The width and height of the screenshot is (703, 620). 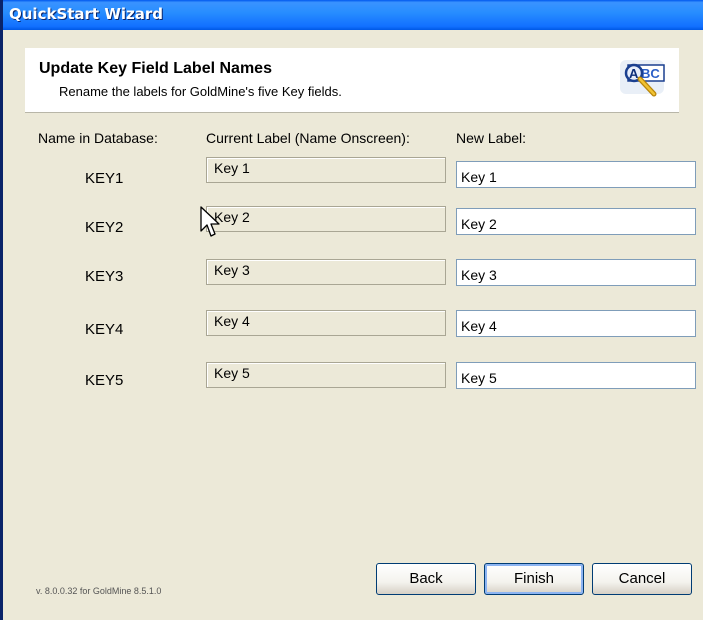 I want to click on version-label: v. 8.0.0.32 for GoldMine 8.5.1.0, so click(x=99, y=591).